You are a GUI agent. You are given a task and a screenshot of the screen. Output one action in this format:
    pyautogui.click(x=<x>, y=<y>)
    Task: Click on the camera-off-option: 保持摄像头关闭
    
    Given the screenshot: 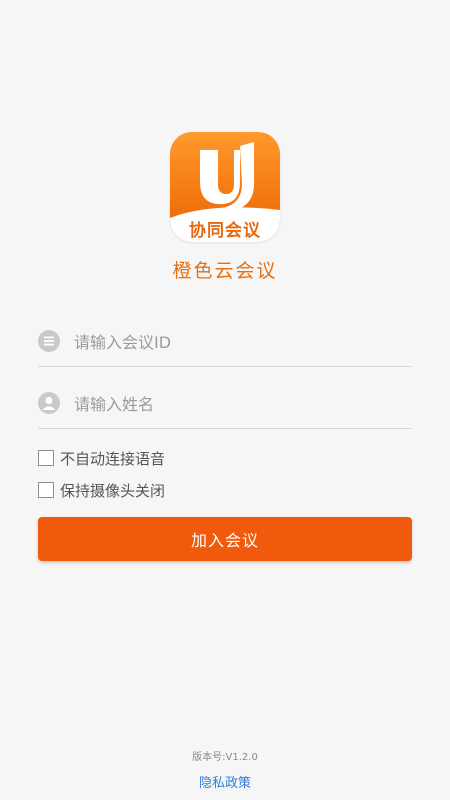 What is the action you would take?
    pyautogui.click(x=101, y=490)
    